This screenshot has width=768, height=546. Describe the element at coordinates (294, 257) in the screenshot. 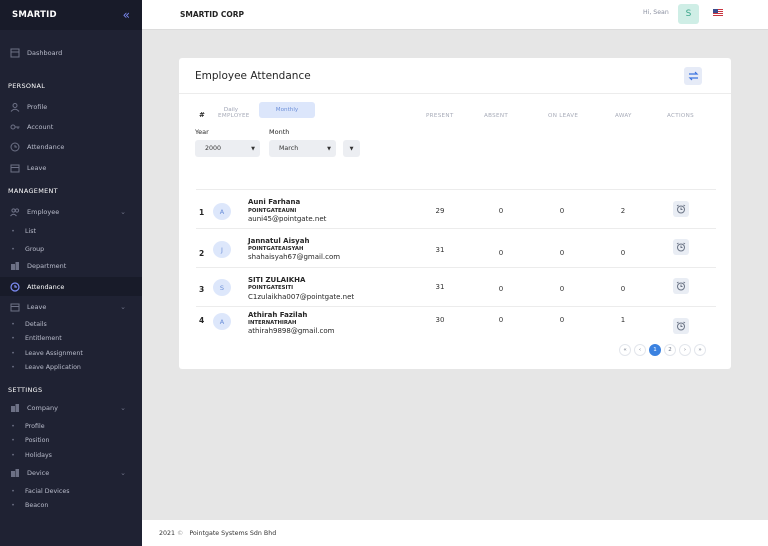

I see `employee-email: shahaisyah67@gmail.com` at that location.